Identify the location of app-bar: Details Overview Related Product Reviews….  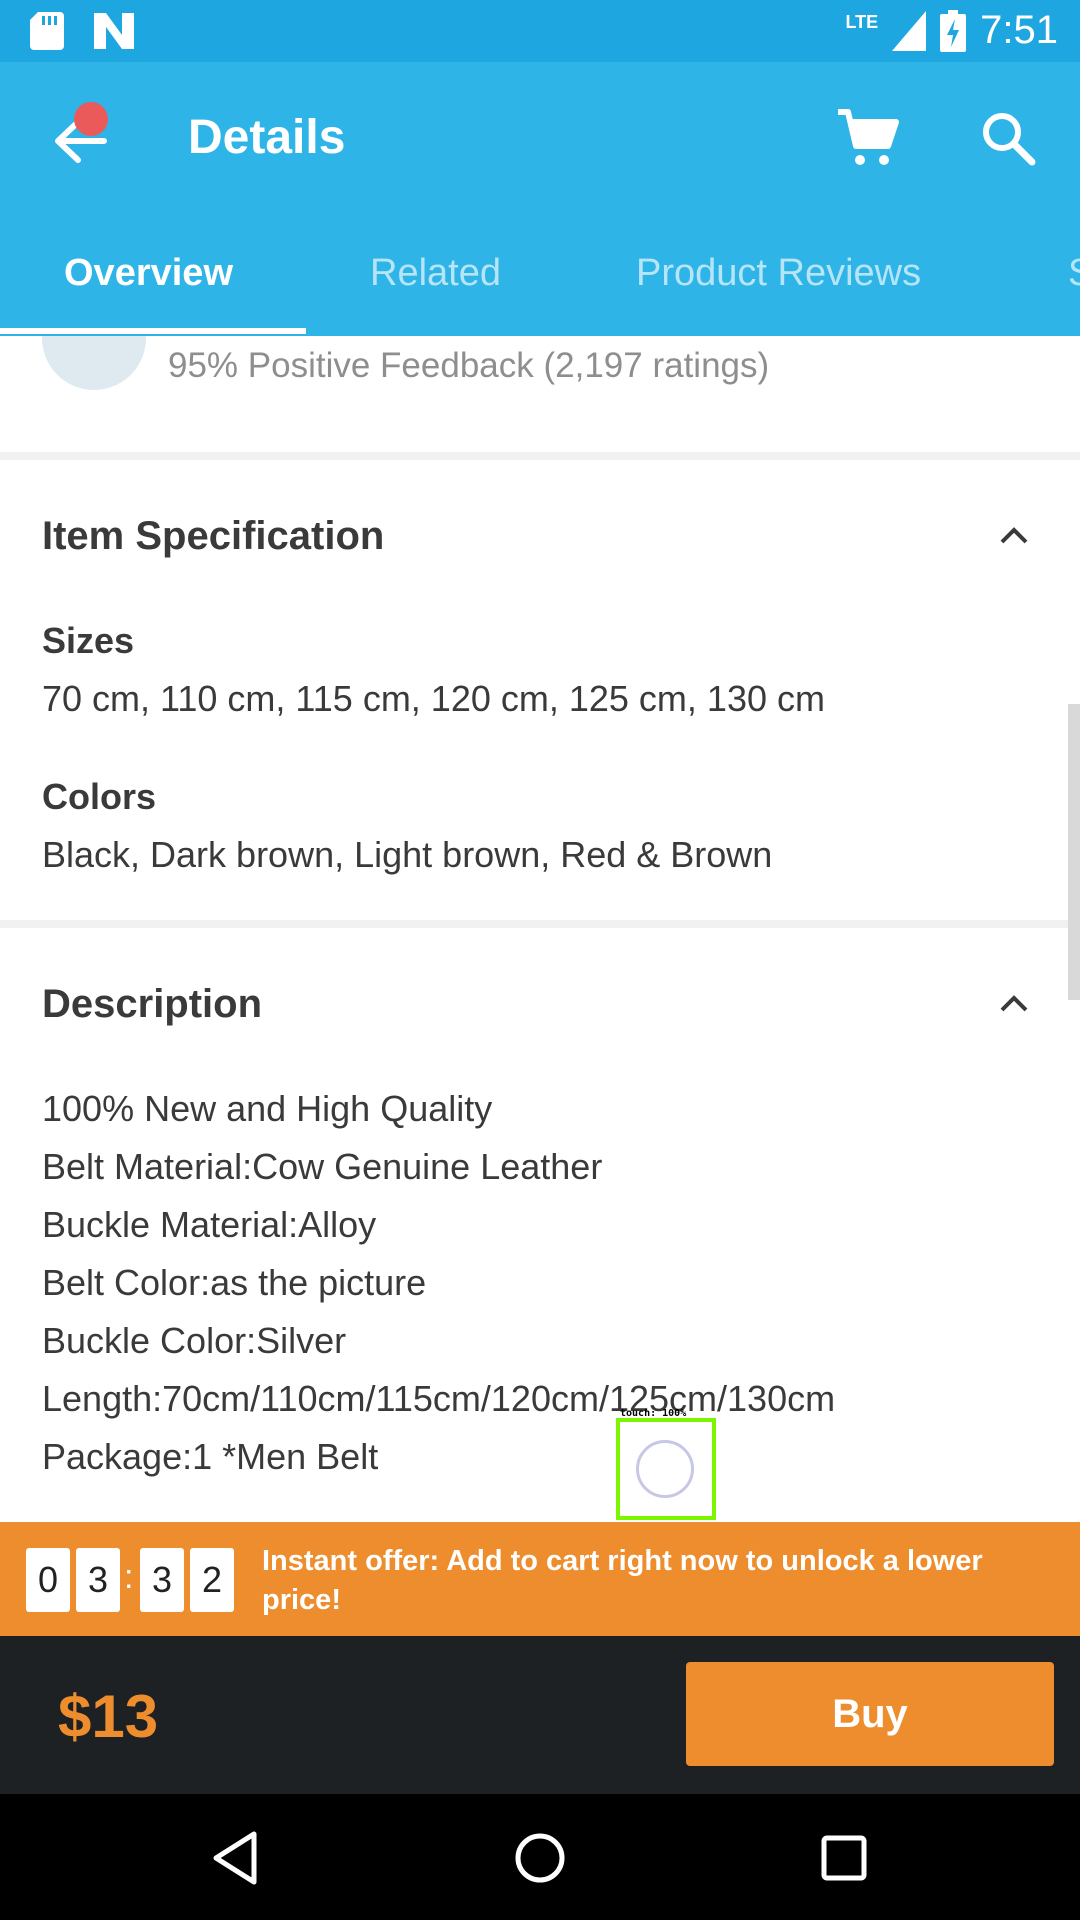
(540, 199).